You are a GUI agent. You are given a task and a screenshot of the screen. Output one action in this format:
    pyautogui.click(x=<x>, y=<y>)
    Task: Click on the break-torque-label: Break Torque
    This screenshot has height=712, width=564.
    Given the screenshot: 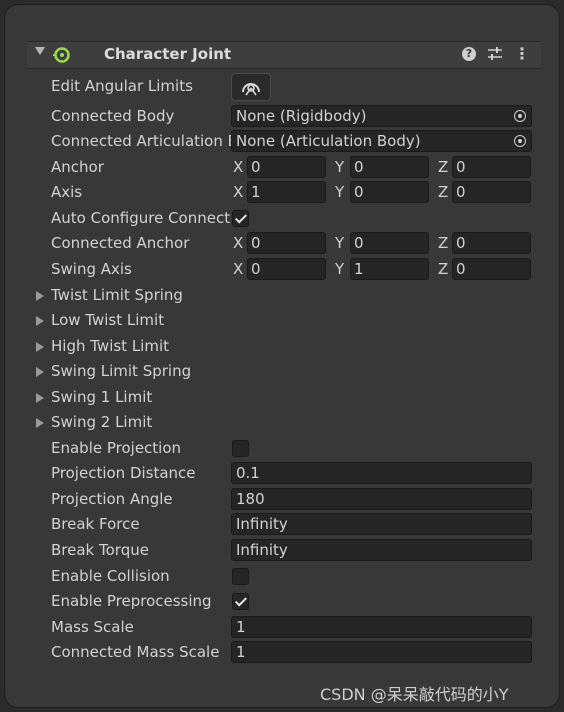 What is the action you would take?
    pyautogui.click(x=100, y=550)
    